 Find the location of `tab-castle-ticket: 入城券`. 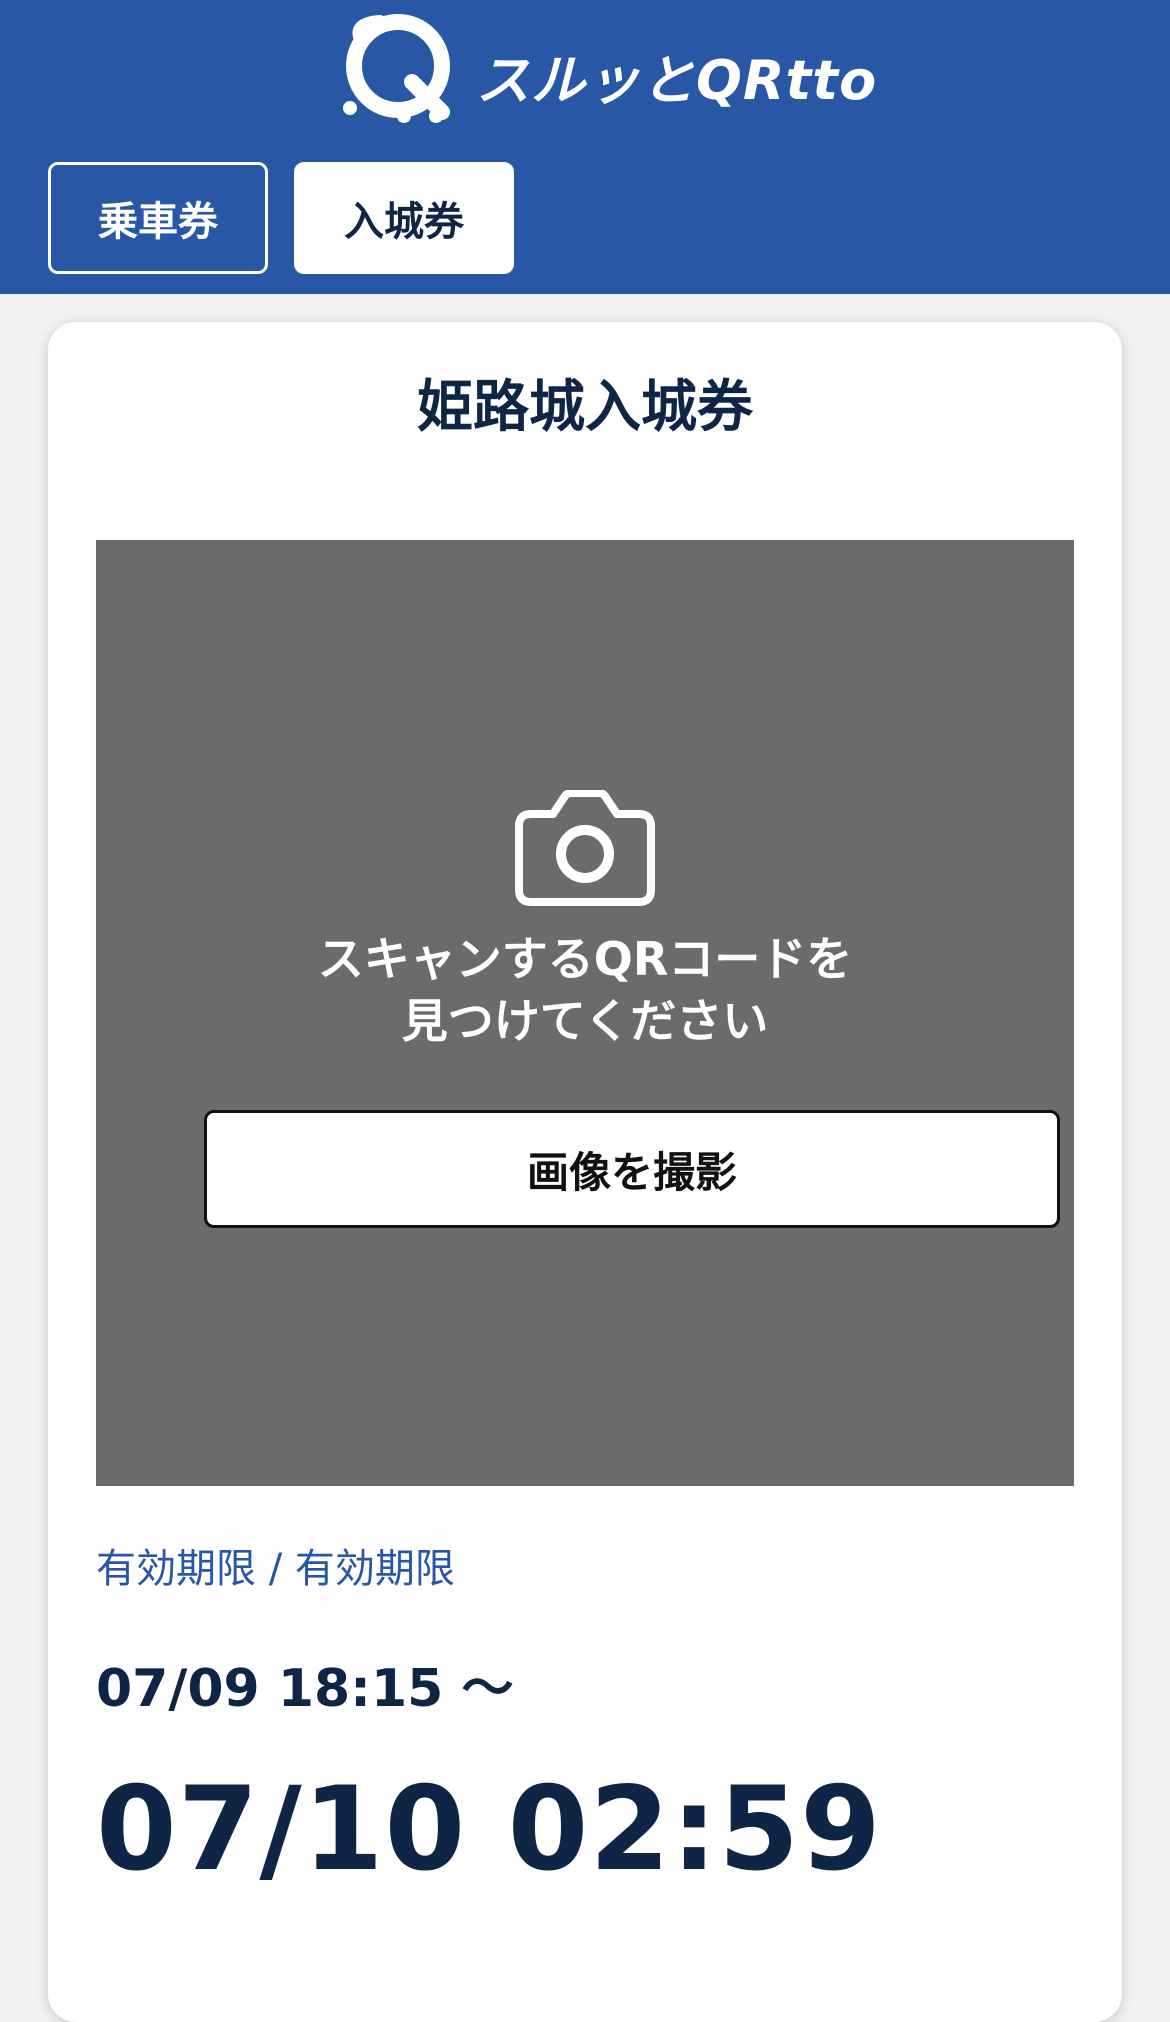

tab-castle-ticket: 入城券 is located at coordinates (404, 218).